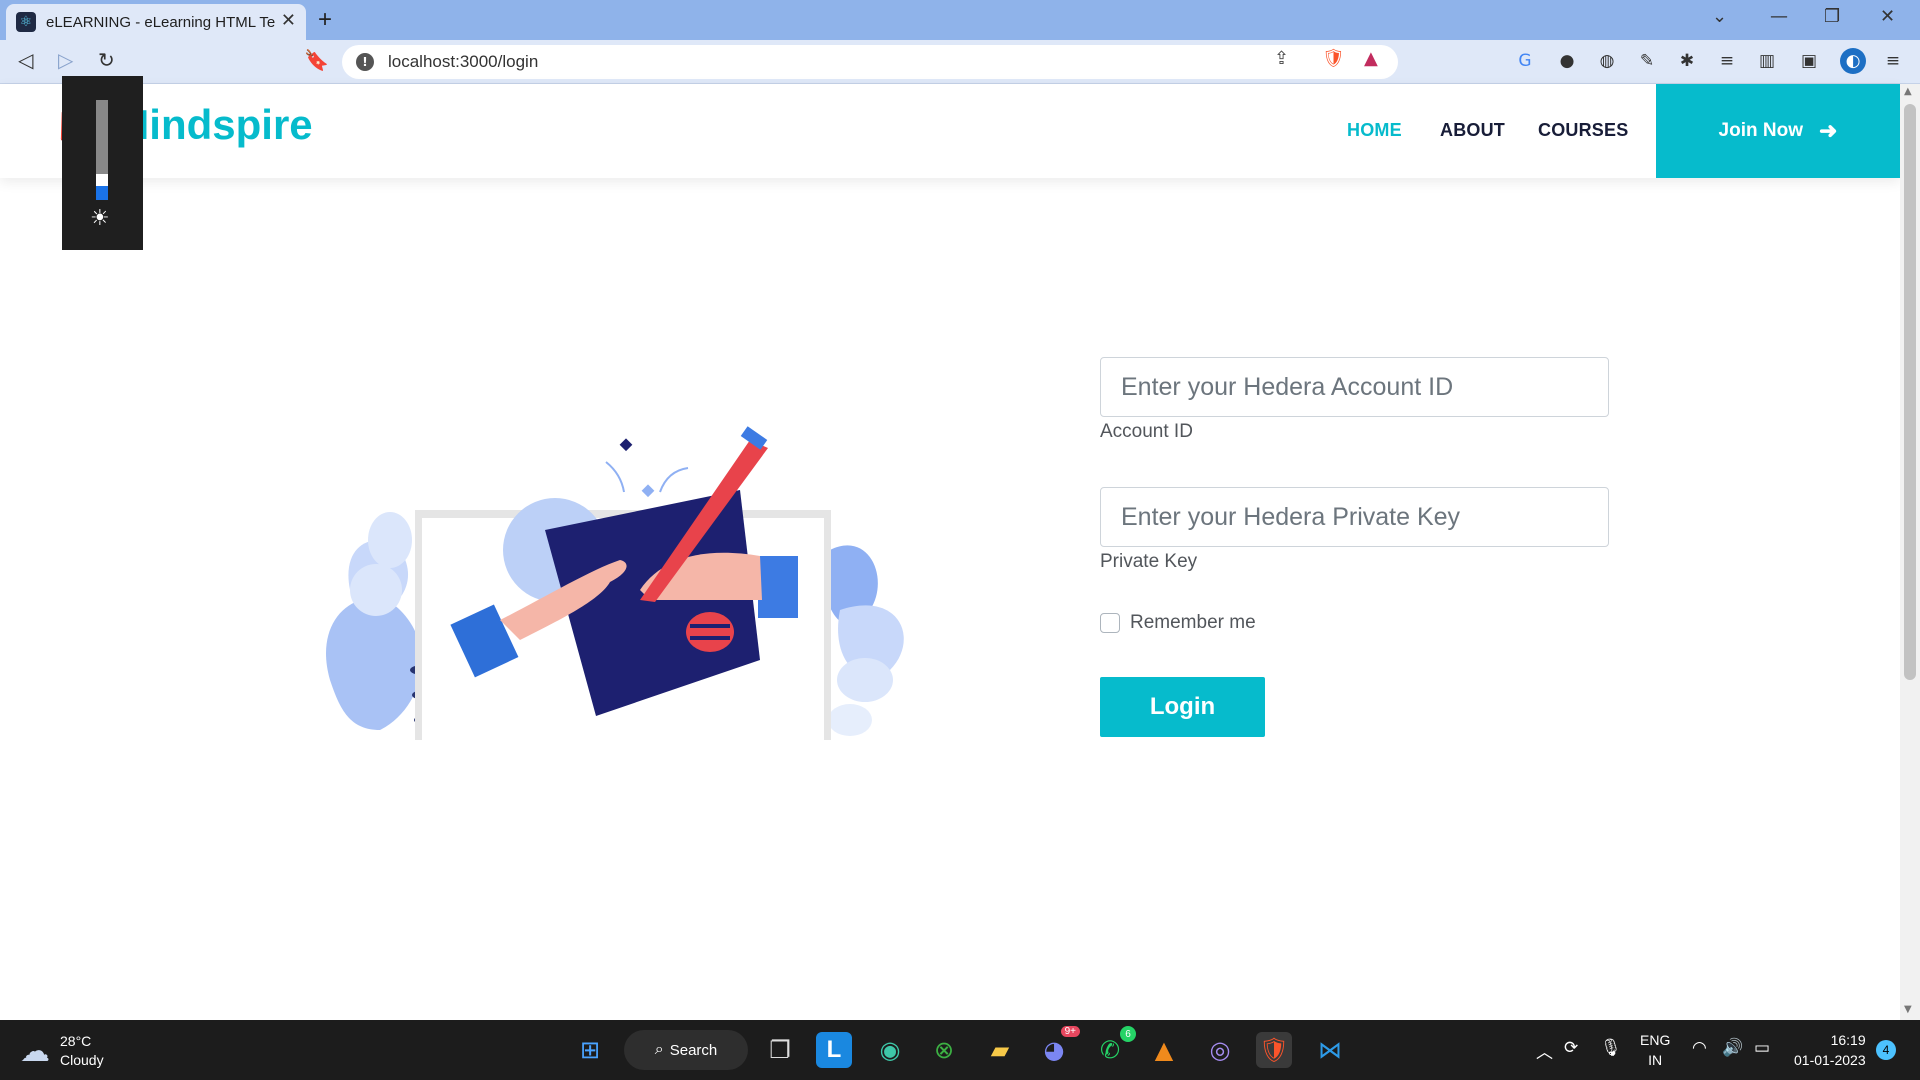  Describe the element at coordinates (1886, 1050) in the screenshot. I see `notification-badge: 4` at that location.